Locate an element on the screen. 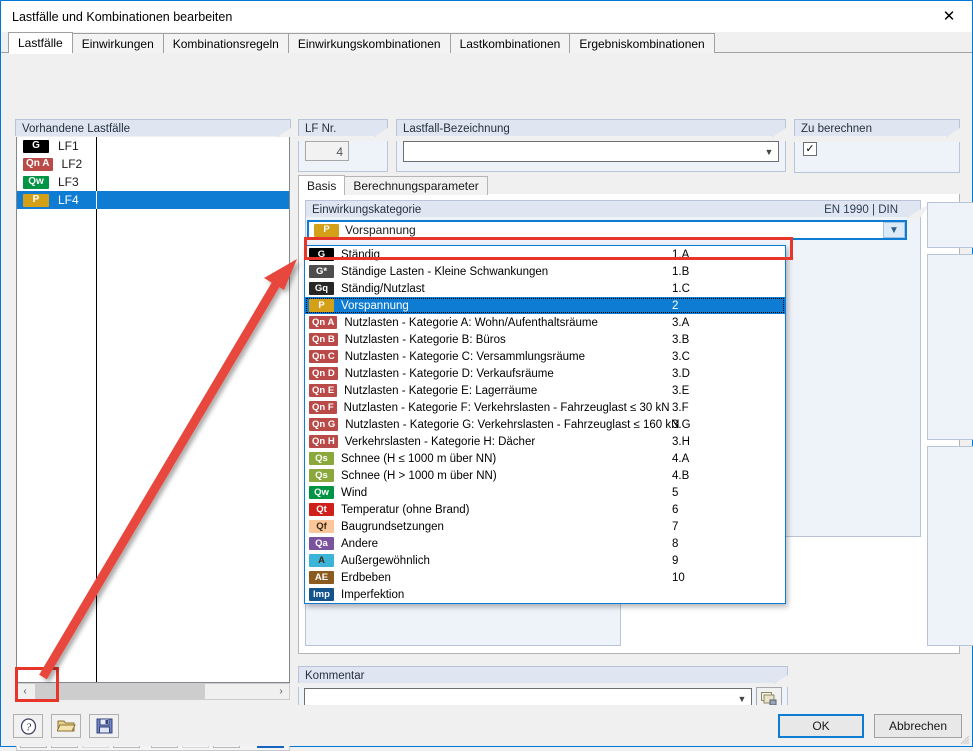 This screenshot has height=751, width=973. save-button is located at coordinates (104, 726).